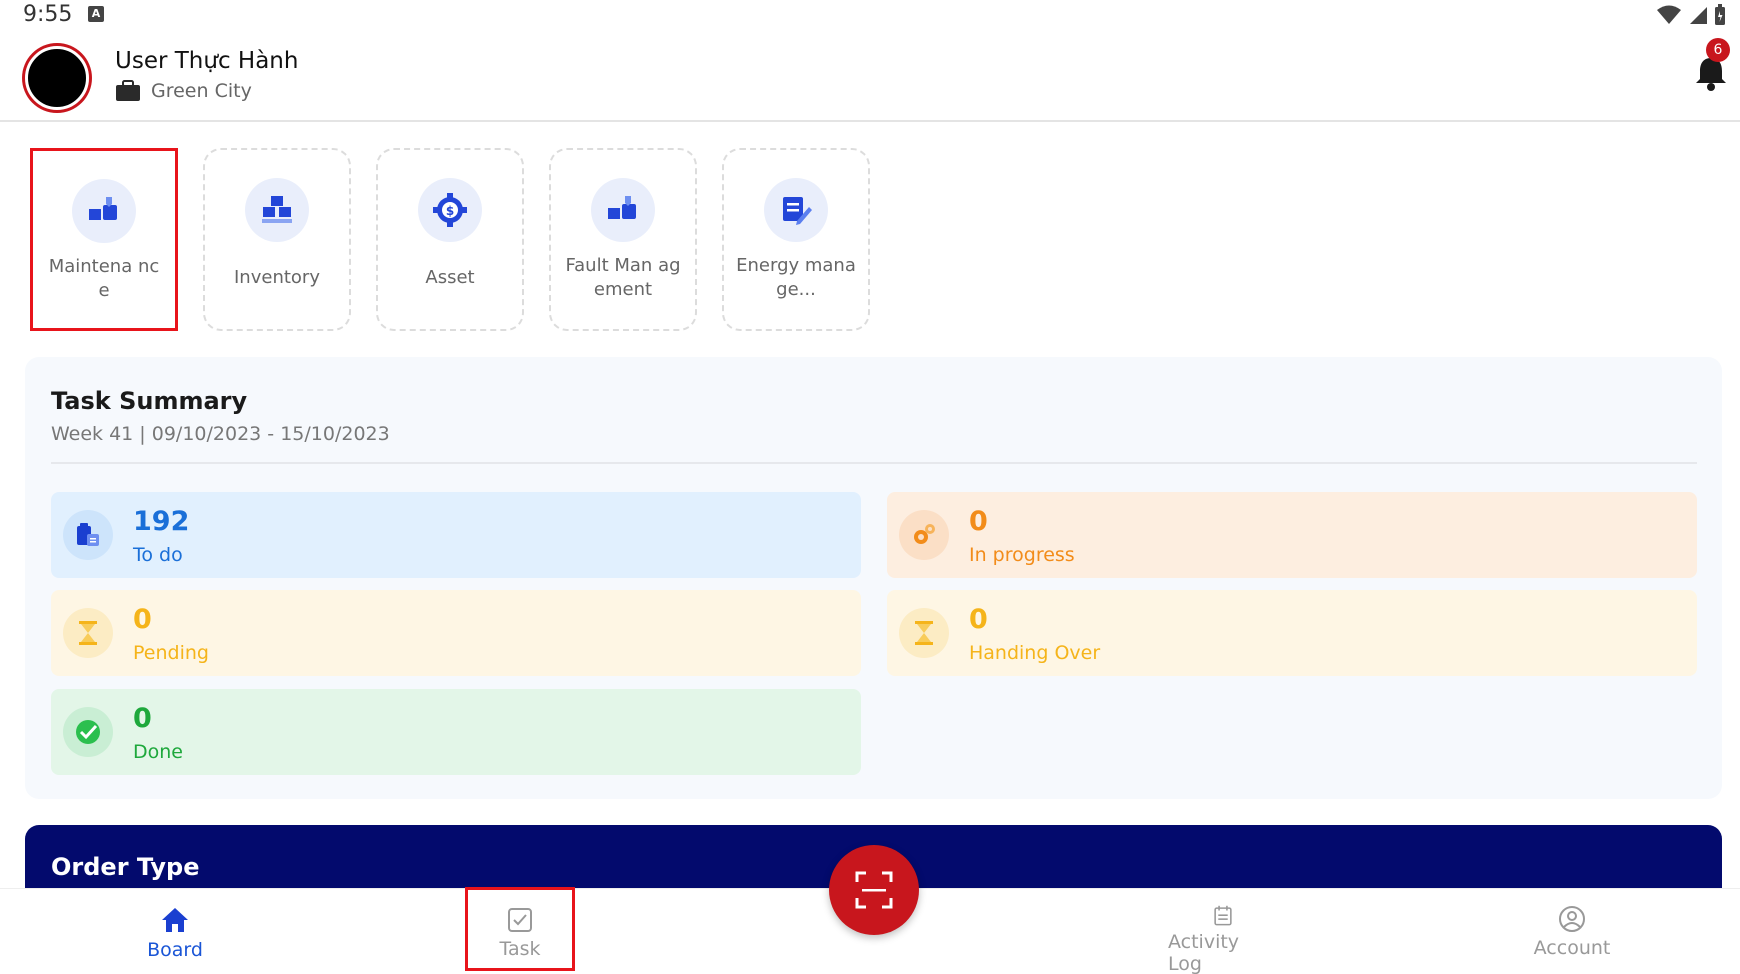 The image size is (1740, 974). I want to click on scan-icon, so click(874, 890).